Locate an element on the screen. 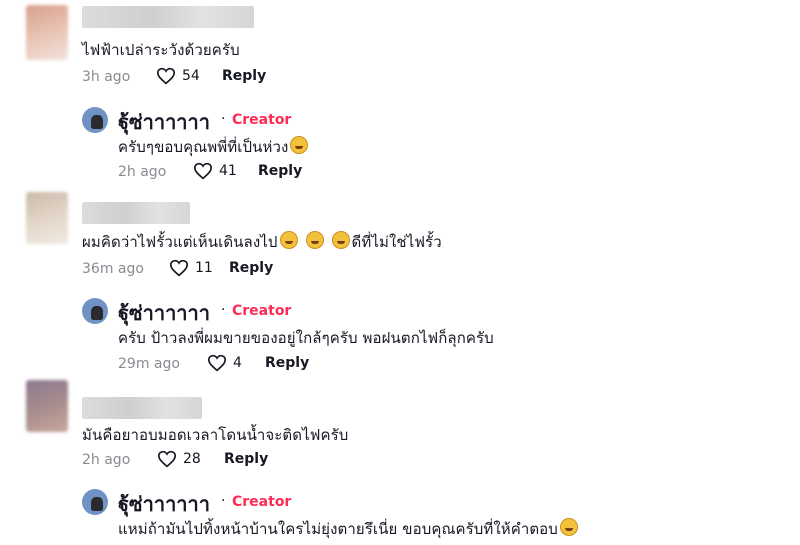  reply-time: 29m ago is located at coordinates (149, 364).